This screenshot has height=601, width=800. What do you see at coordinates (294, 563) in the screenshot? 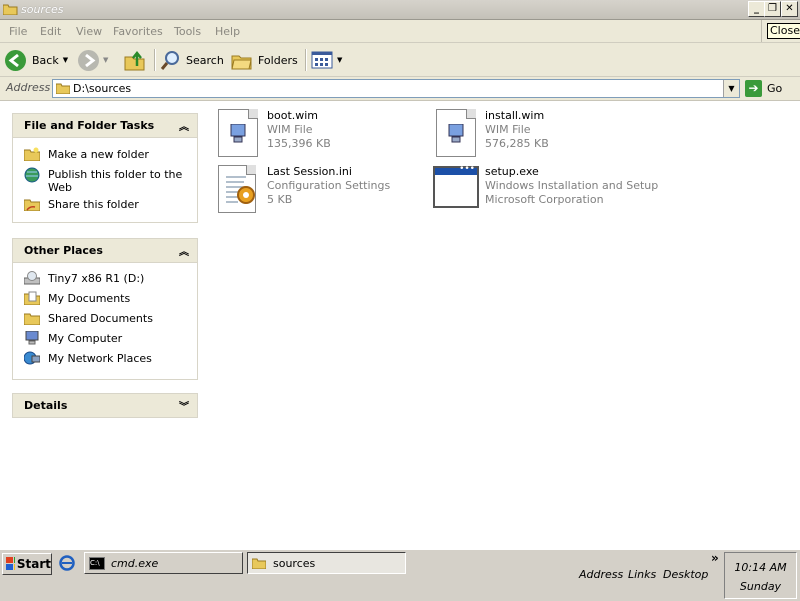
I see `taskbar-sources-label: sources` at bounding box center [294, 563].